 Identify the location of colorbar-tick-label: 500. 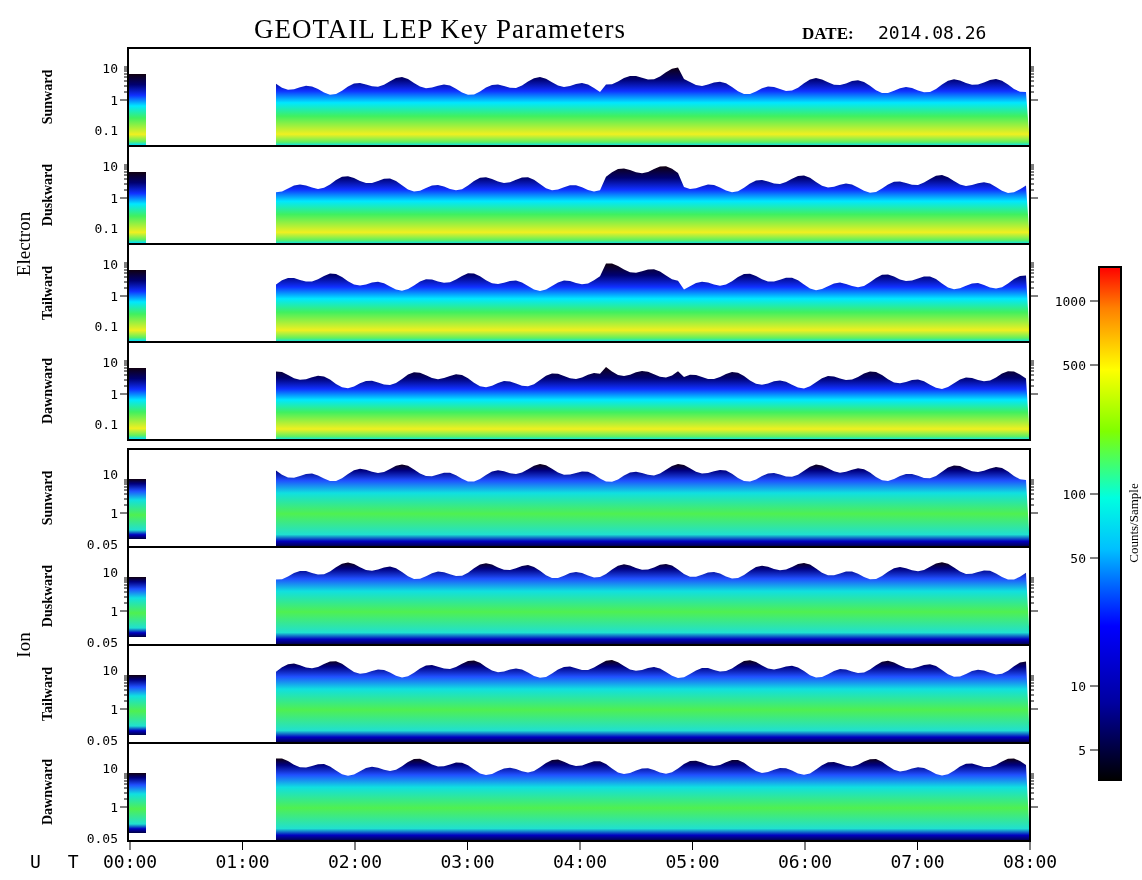
(1074, 365).